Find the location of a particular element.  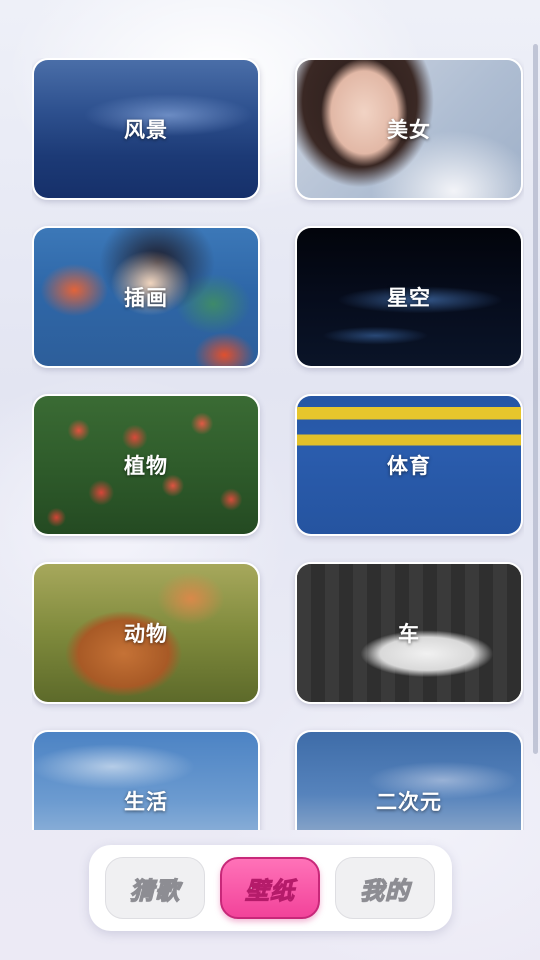

bottom-nav-bar: 猜歌 壁纸 我的 is located at coordinates (270, 888).